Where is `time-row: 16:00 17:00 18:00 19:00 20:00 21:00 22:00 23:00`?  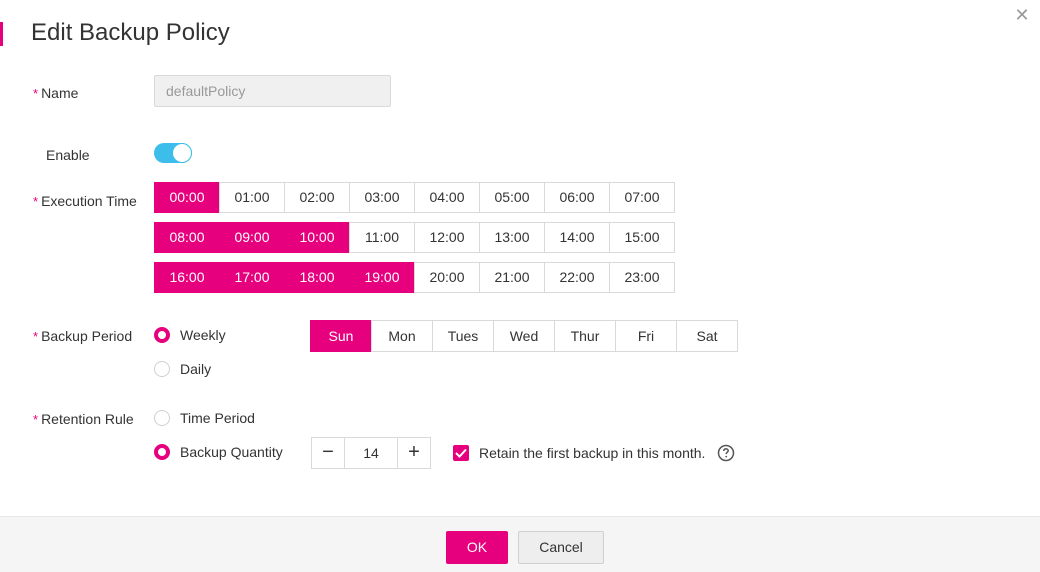 time-row: 16:00 17:00 18:00 19:00 20:00 21:00 22:00 23:00 is located at coordinates (414, 277).